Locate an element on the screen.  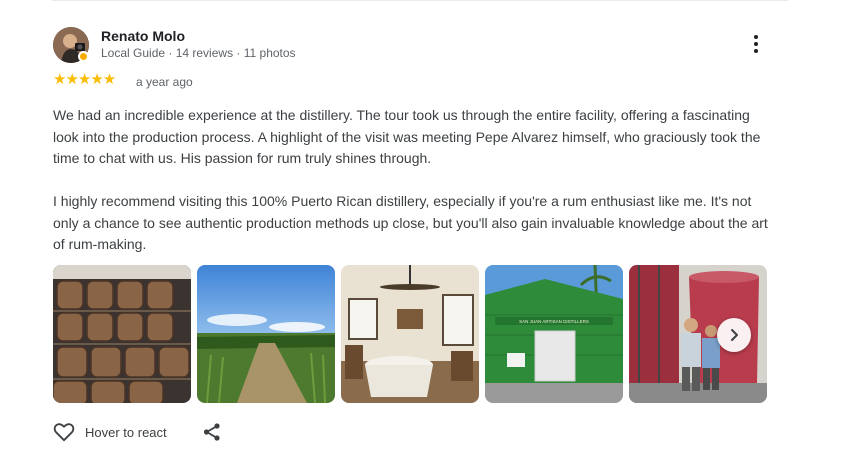
photo-tasting-room is located at coordinates (410, 334).